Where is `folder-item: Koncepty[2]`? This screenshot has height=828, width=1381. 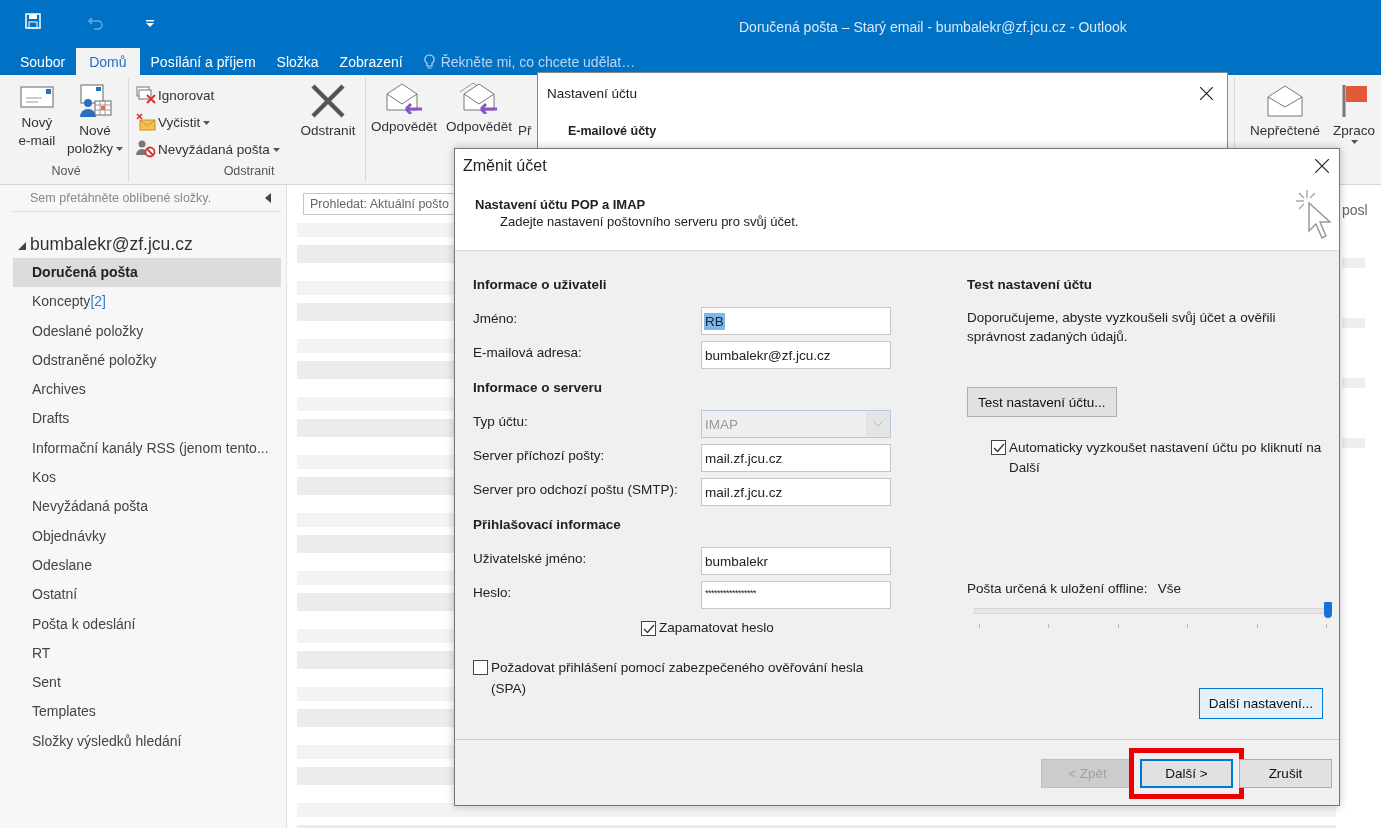 folder-item: Koncepty[2] is located at coordinates (147, 302).